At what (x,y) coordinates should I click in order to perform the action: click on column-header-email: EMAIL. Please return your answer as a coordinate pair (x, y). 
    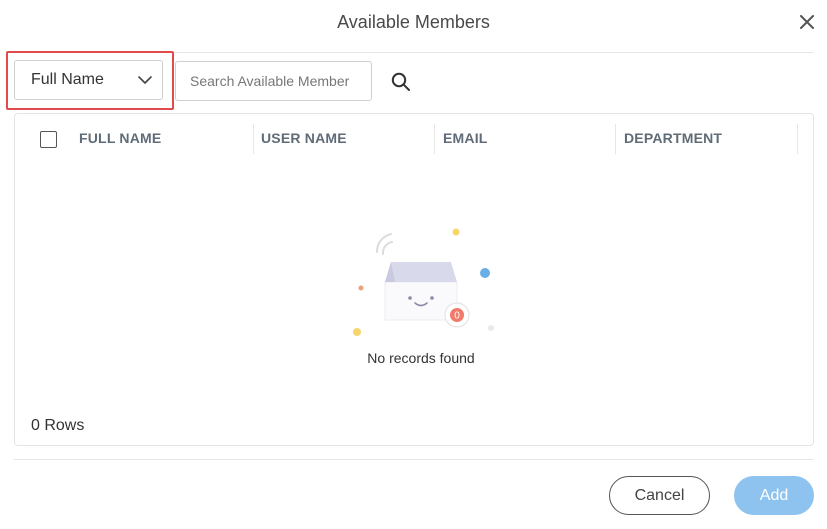
    Looking at the image, I should click on (465, 138).